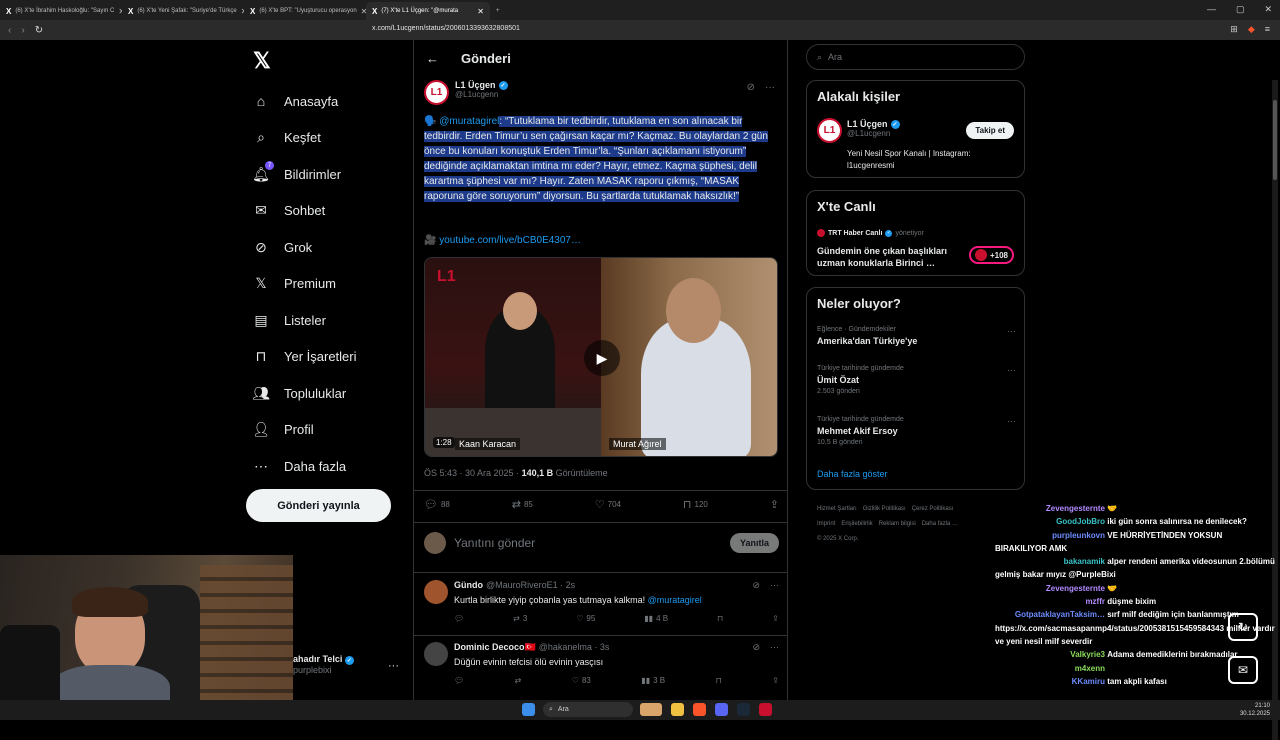 The width and height of the screenshot is (1280, 740). Describe the element at coordinates (574, 647) in the screenshot. I see `reply-handle: @hakanelma · 3s` at that location.